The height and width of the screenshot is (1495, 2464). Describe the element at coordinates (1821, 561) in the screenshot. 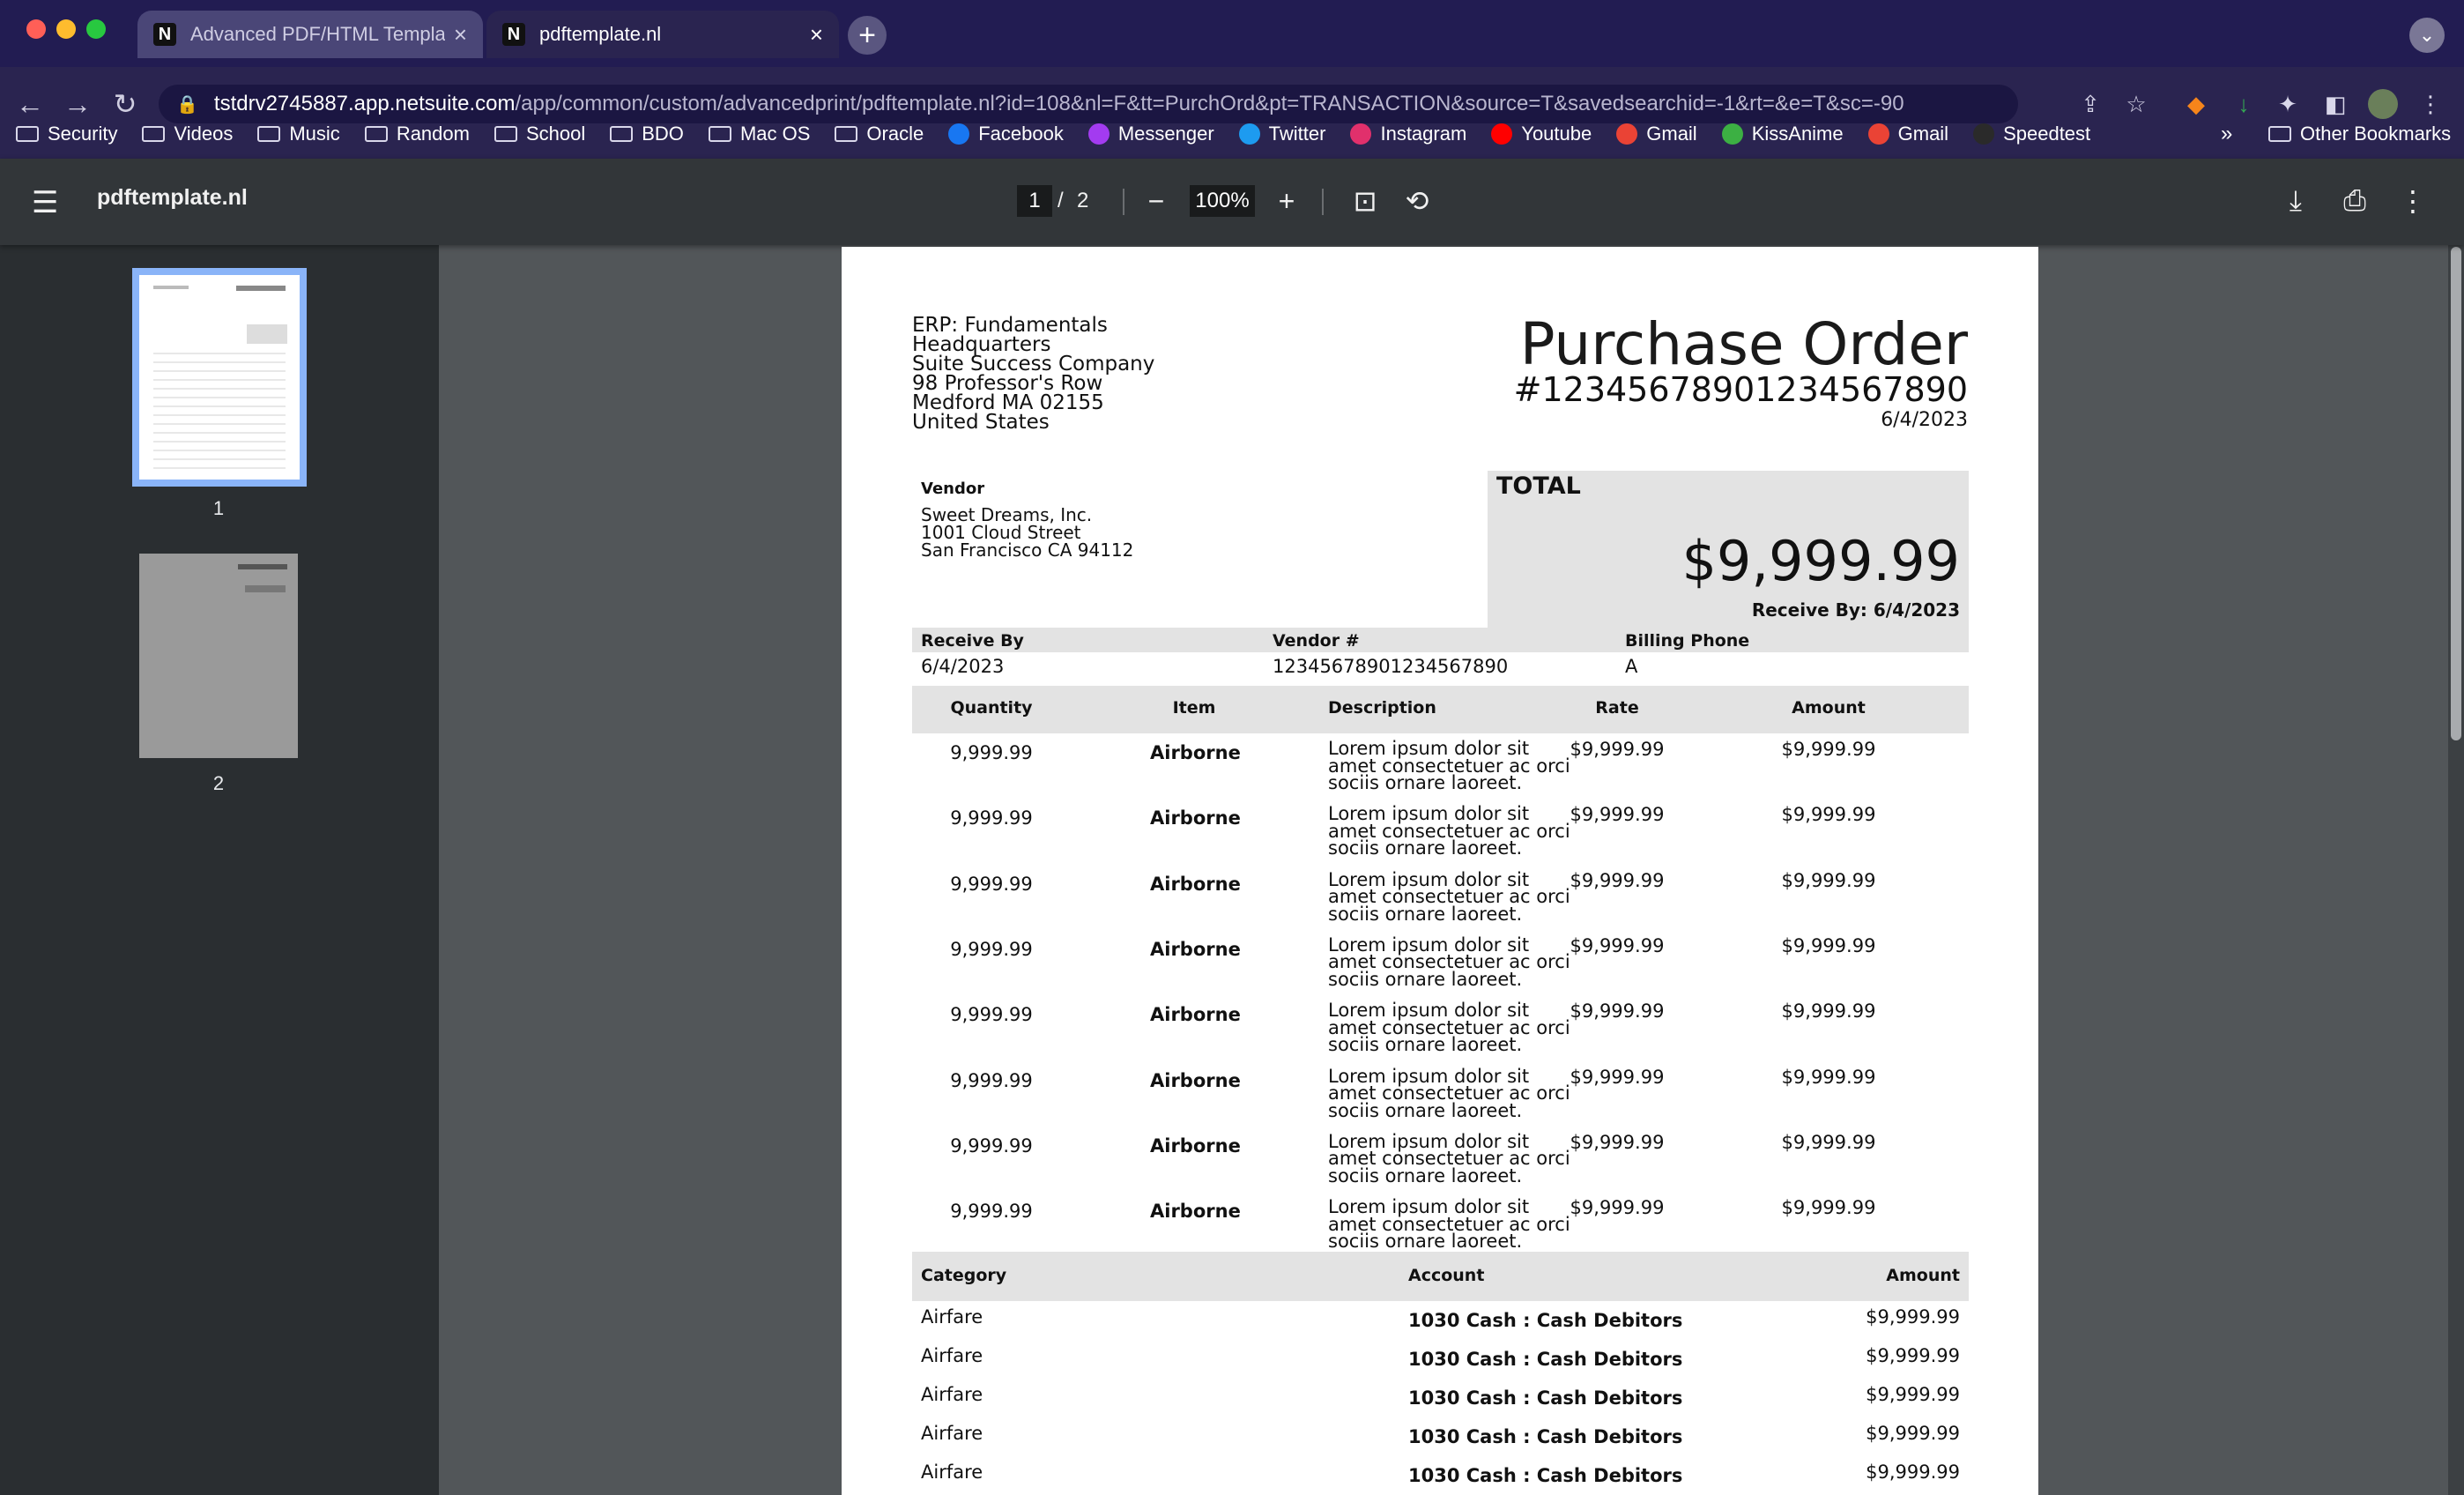

I see `total-value: $9,999.99` at that location.